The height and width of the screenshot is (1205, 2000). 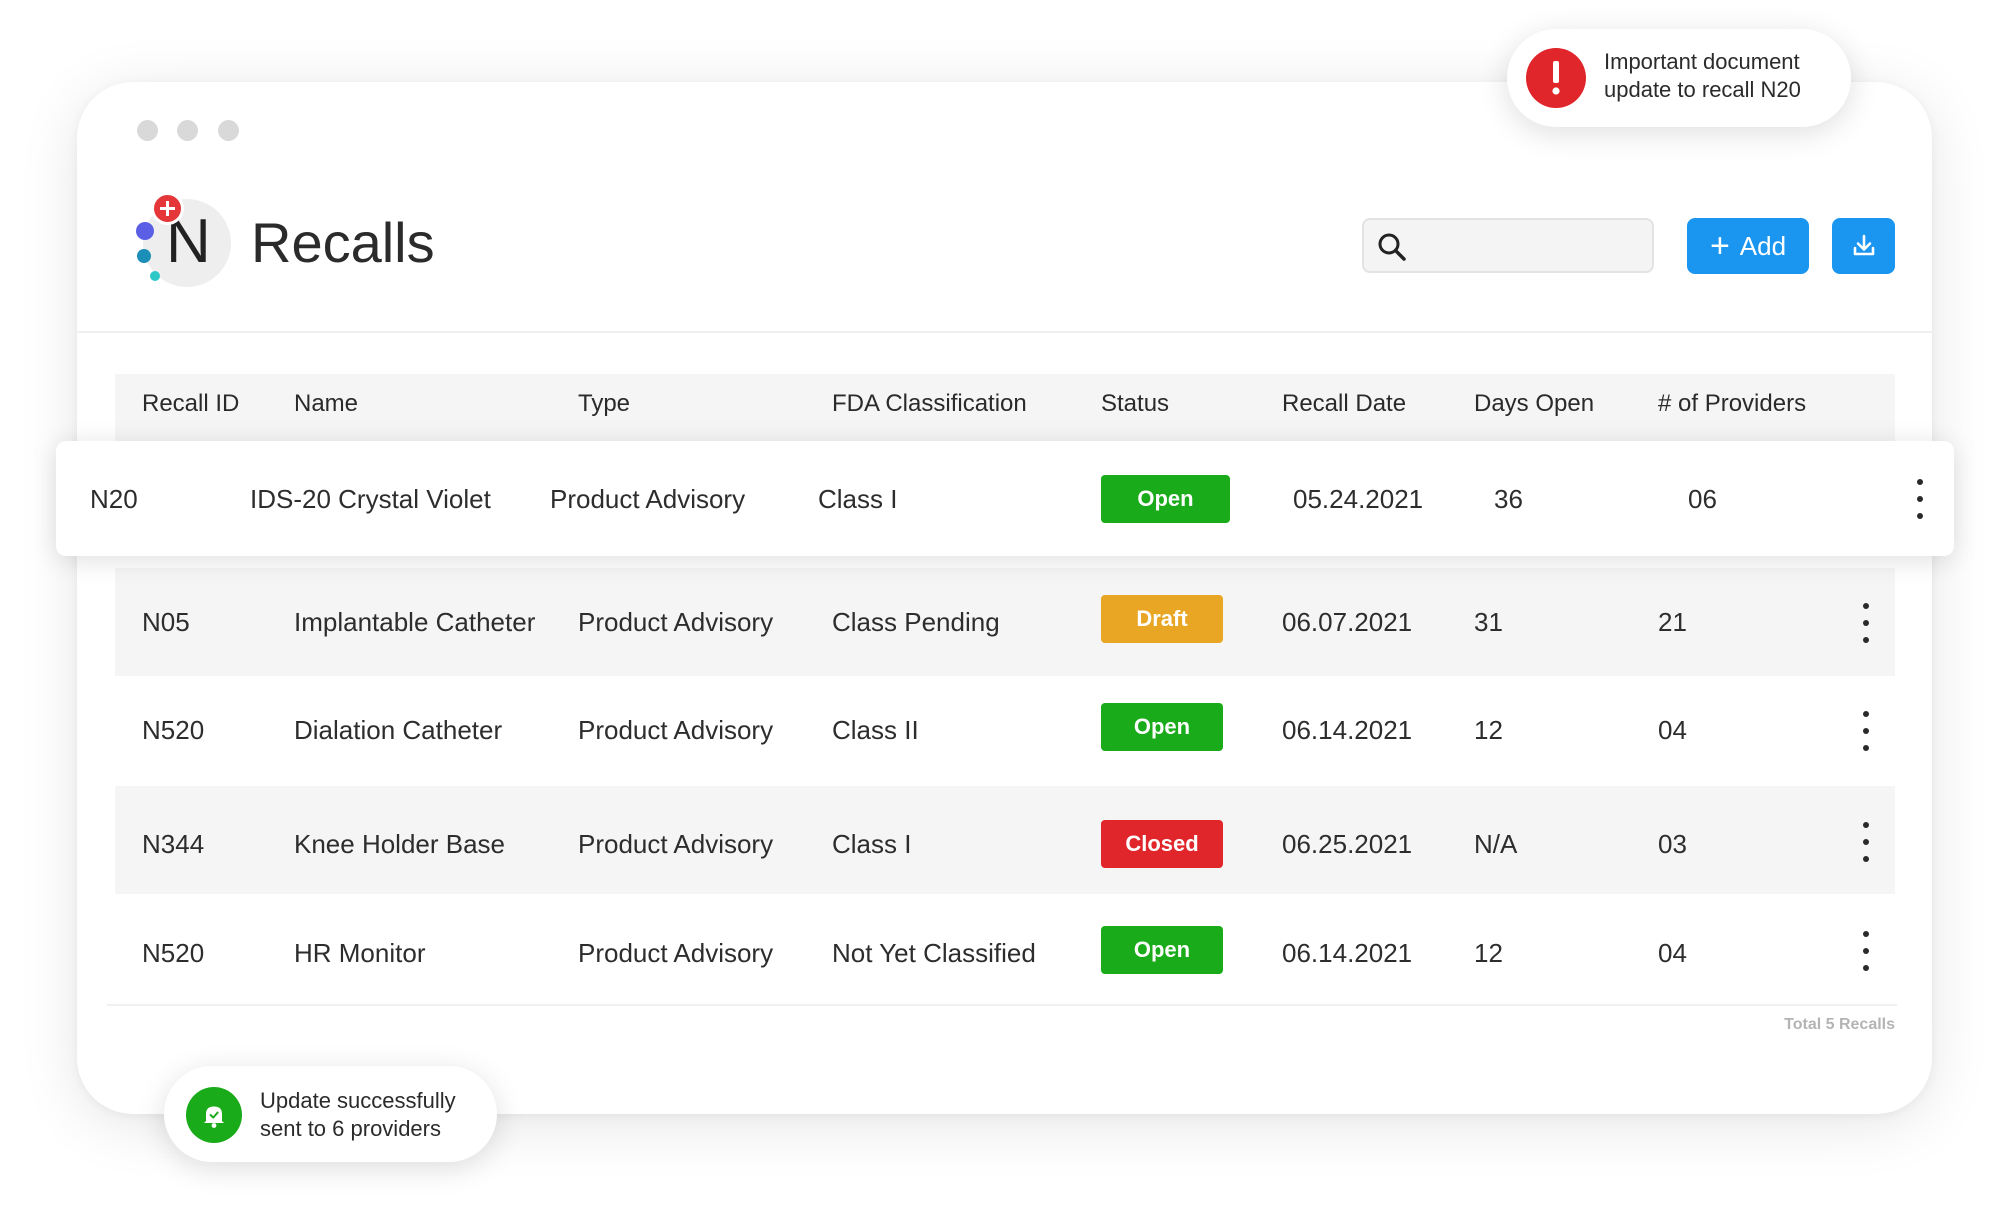 I want to click on status-badge: Draft, so click(x=1162, y=619).